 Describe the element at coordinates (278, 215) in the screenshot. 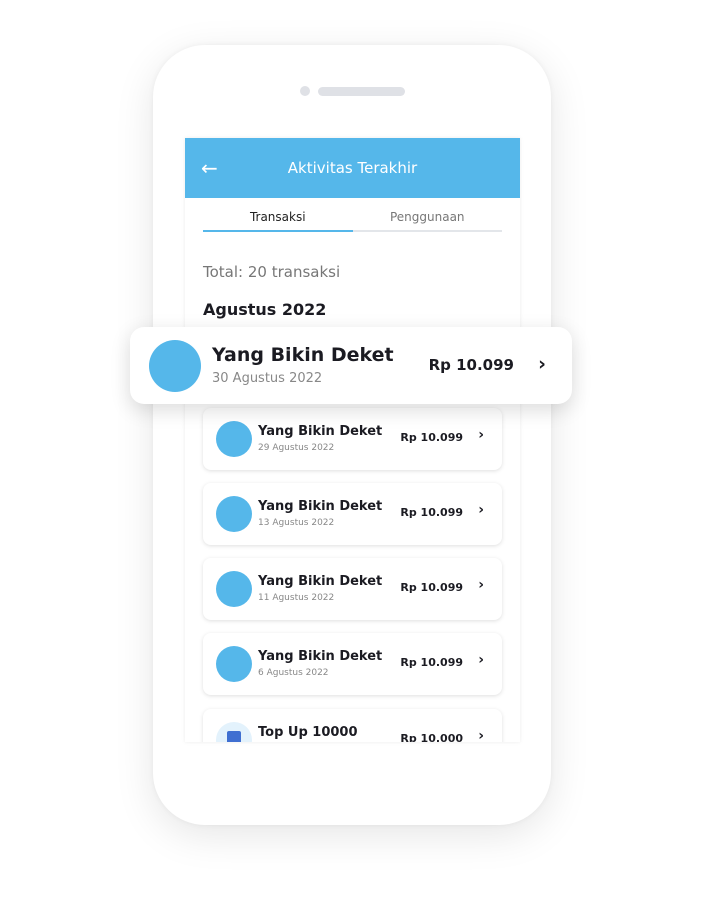

I see `tab-transaksi: Transaksi` at that location.